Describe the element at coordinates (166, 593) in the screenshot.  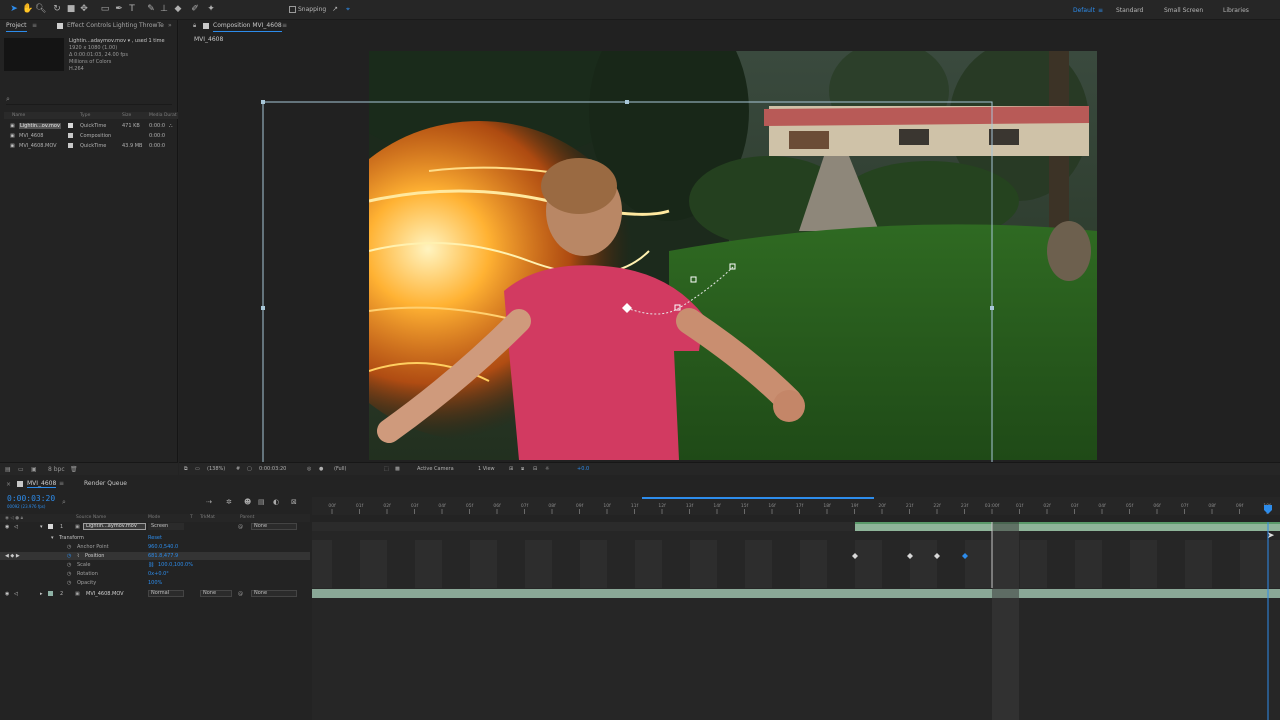
I see `layer-mode-dropdown: Normal` at that location.